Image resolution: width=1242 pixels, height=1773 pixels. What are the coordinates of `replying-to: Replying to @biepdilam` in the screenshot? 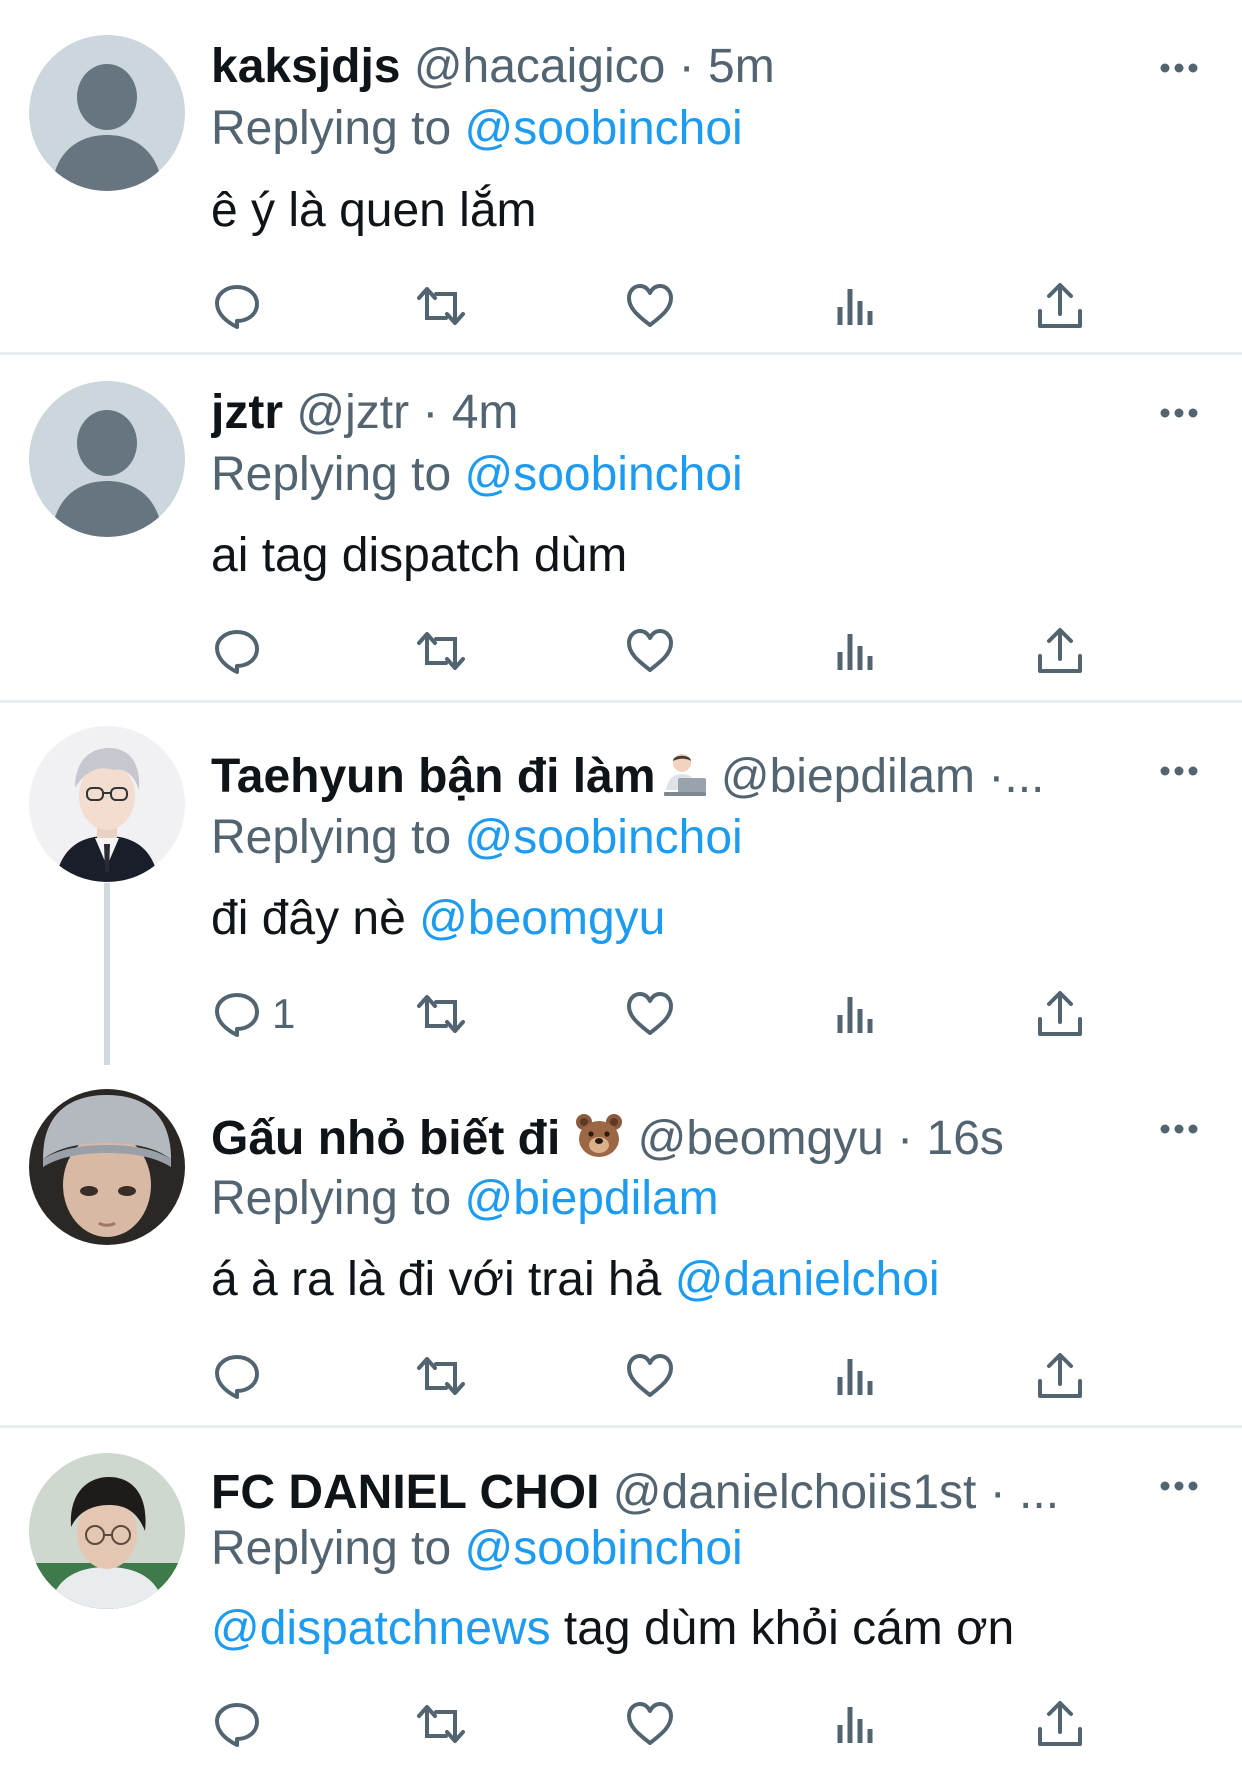 It's located at (465, 1199).